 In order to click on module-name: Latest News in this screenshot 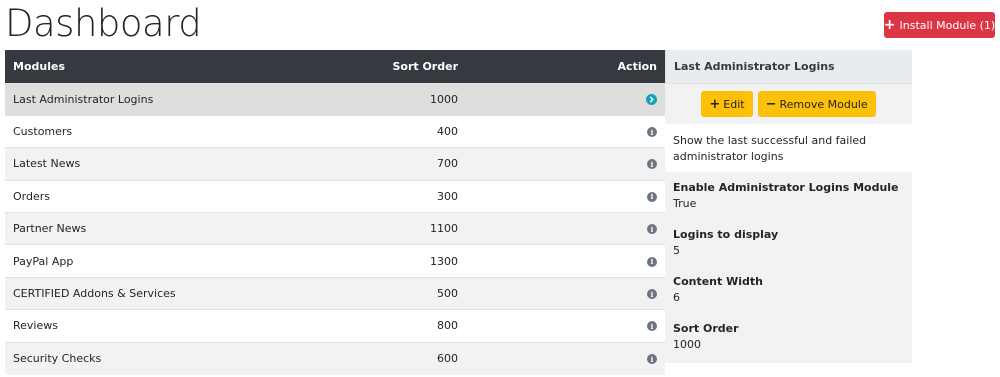, I will do `click(142, 164)`.